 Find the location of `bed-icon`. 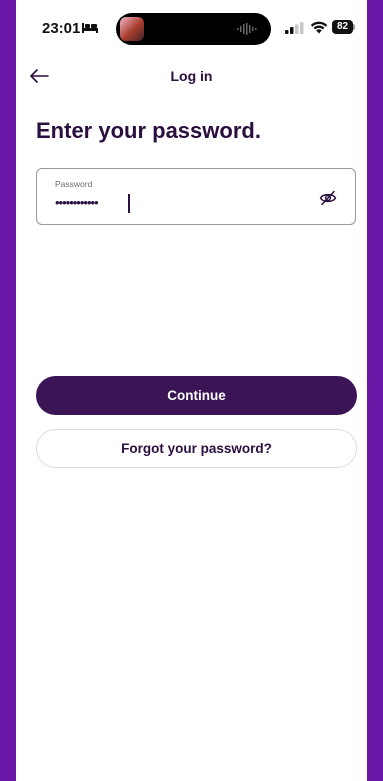

bed-icon is located at coordinates (90, 28).